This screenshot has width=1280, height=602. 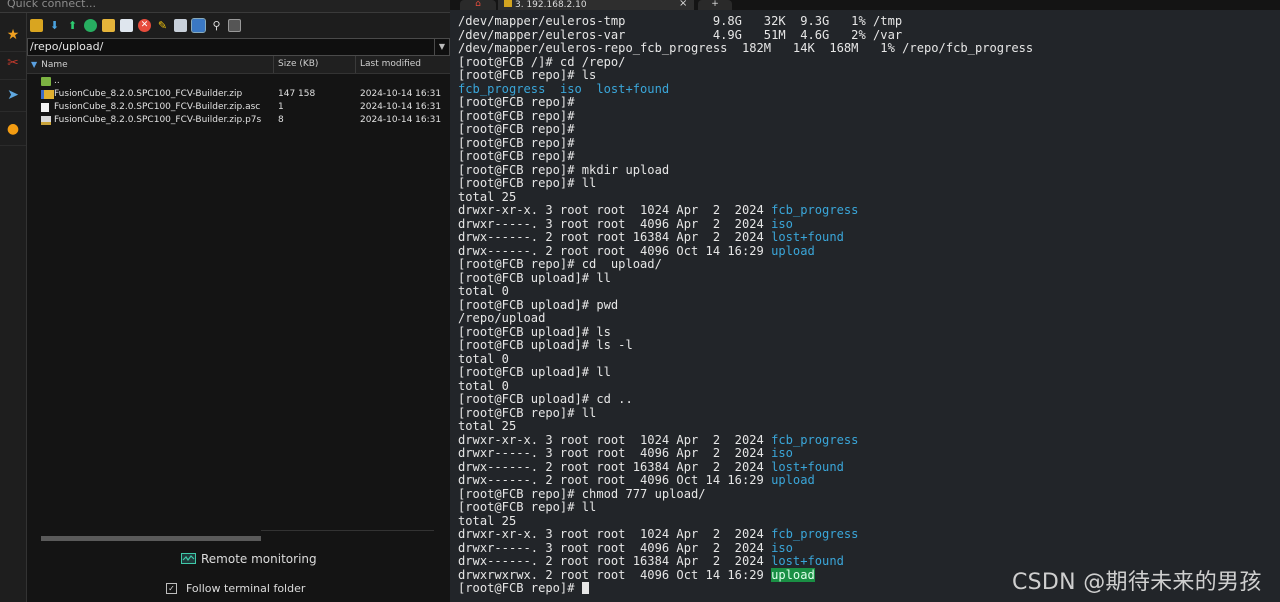 What do you see at coordinates (534, 331) in the screenshot?
I see `terminal-text: [root@FCB upload]# ls` at bounding box center [534, 331].